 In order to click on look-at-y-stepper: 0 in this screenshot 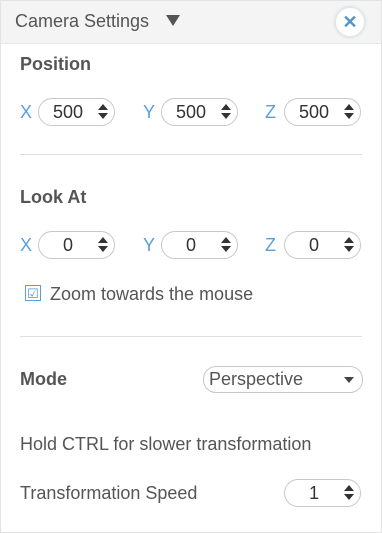, I will do `click(199, 245)`.